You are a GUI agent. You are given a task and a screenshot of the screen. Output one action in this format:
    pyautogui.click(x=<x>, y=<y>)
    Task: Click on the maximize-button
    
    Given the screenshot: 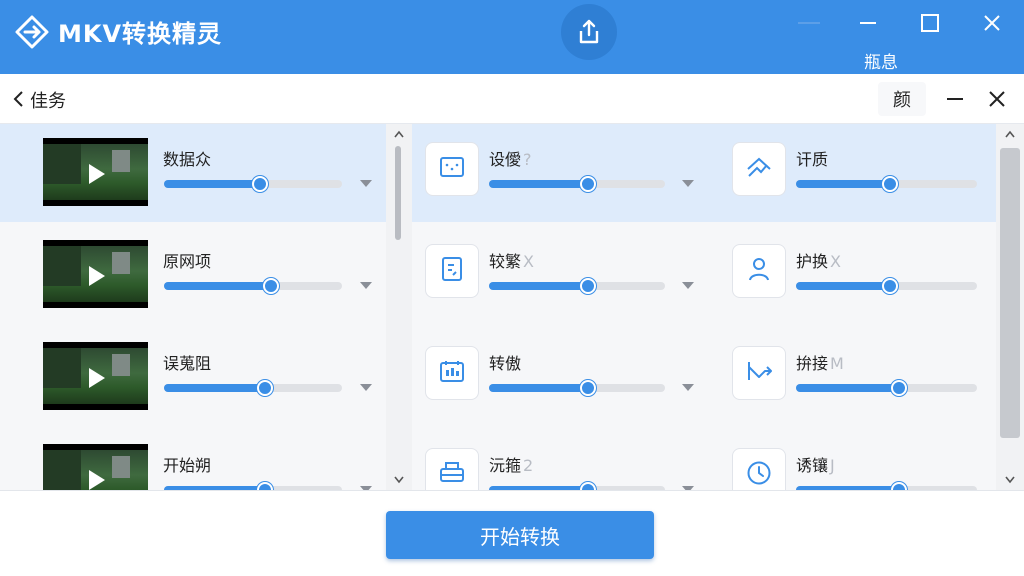 What is the action you would take?
    pyautogui.click(x=930, y=23)
    